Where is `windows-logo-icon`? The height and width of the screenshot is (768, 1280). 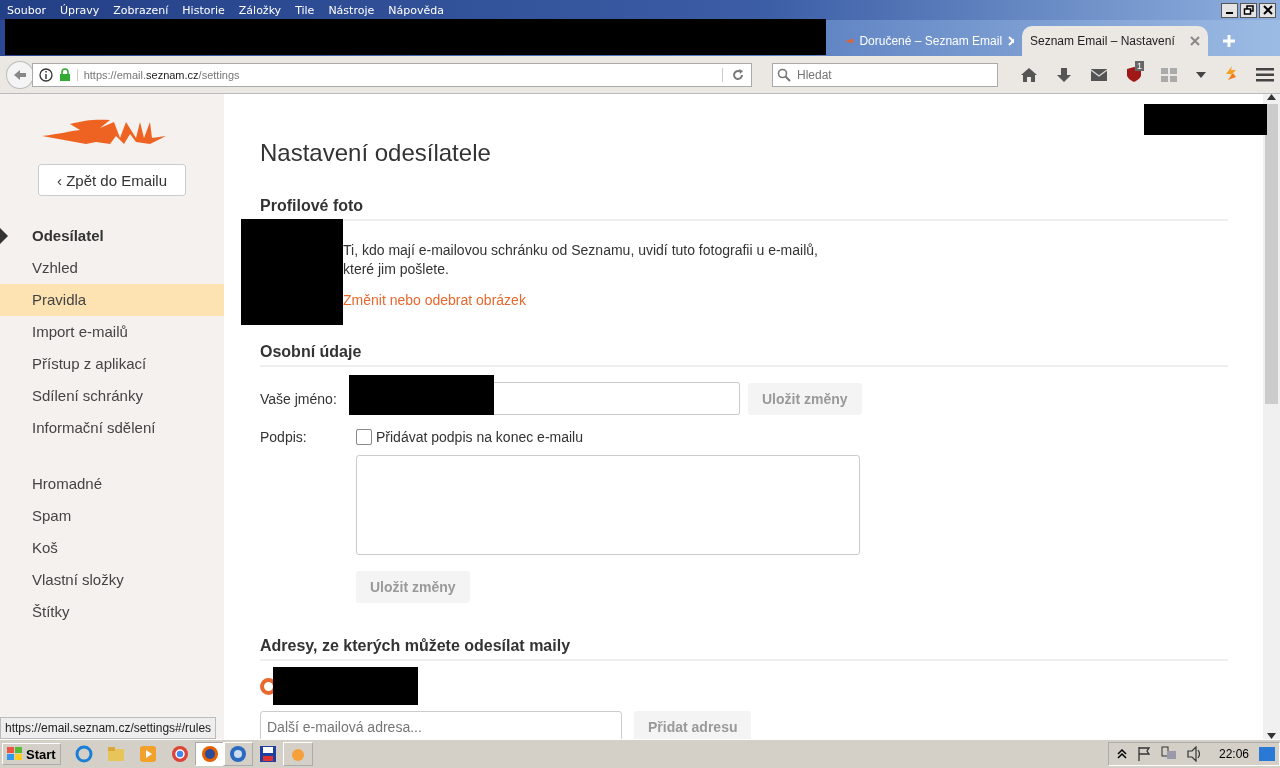
windows-logo-icon is located at coordinates (15, 754).